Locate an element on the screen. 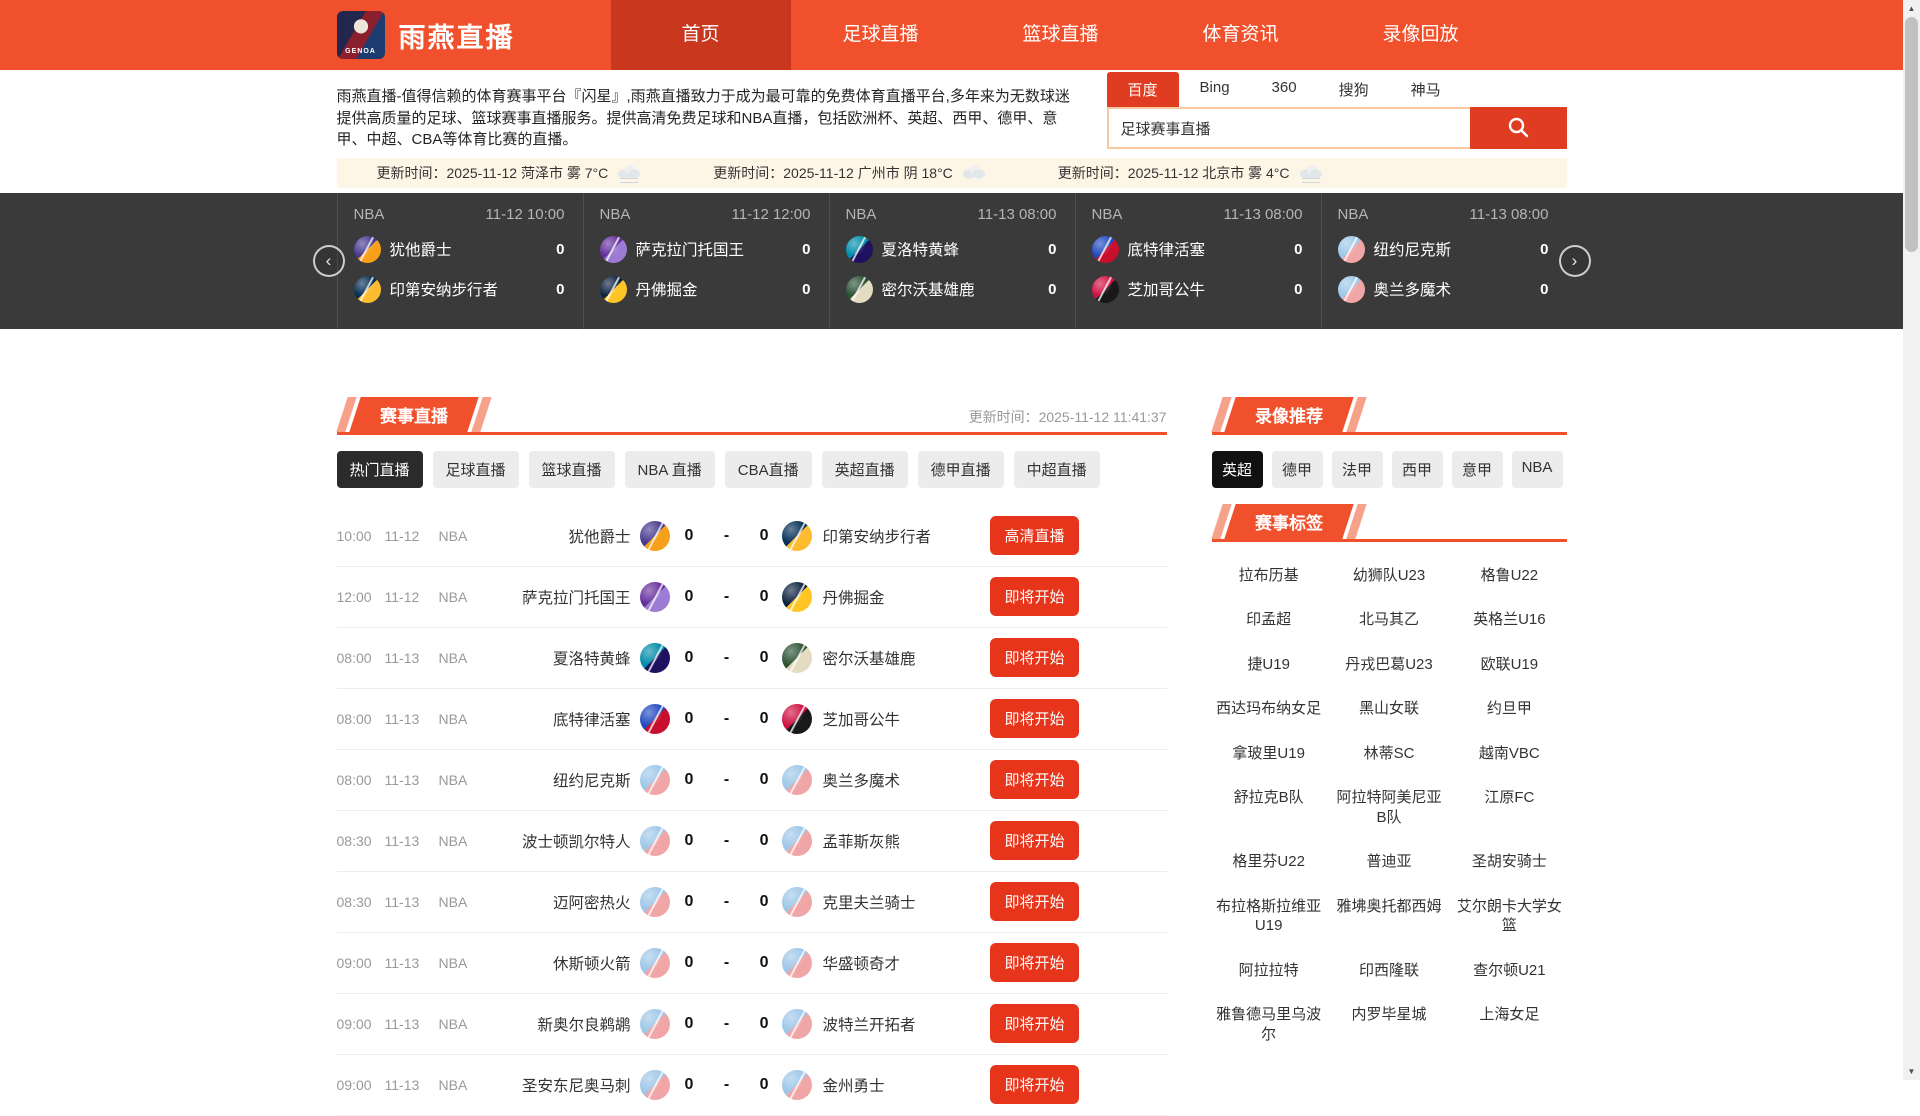 This screenshot has height=1116, width=1920. search-button is located at coordinates (1518, 128).